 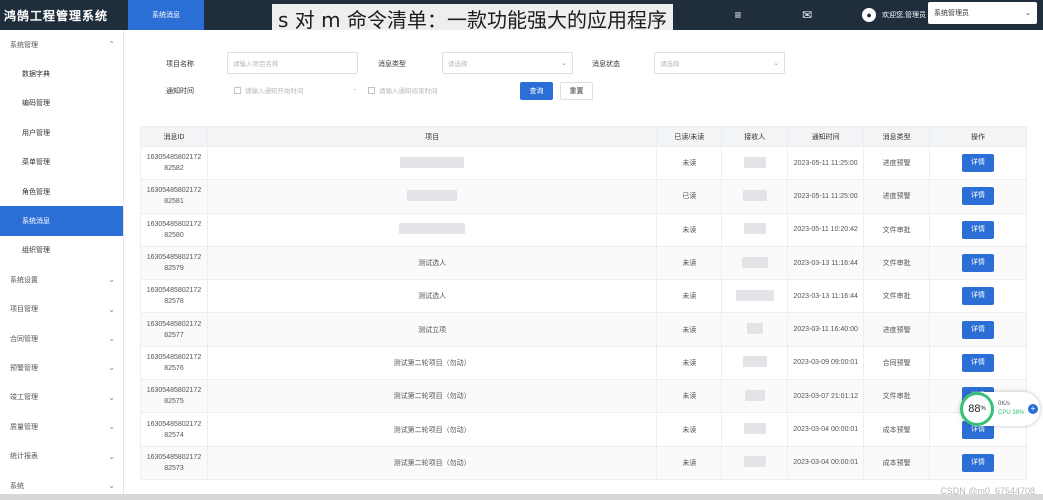 What do you see at coordinates (61, 426) in the screenshot?
I see `sidebar-item-13: 质量管理 ⌄` at bounding box center [61, 426].